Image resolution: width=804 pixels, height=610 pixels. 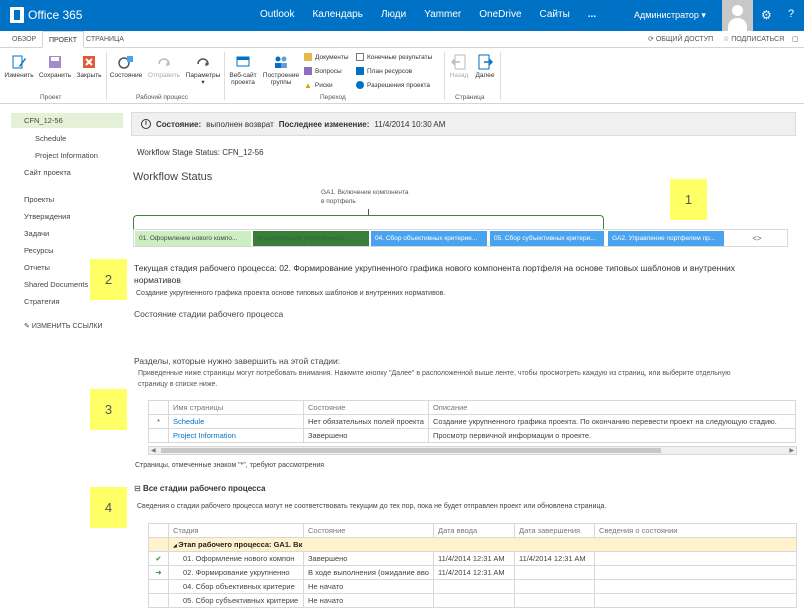 What do you see at coordinates (485, 66) in the screenshot?
I see `next-button: Далее` at bounding box center [485, 66].